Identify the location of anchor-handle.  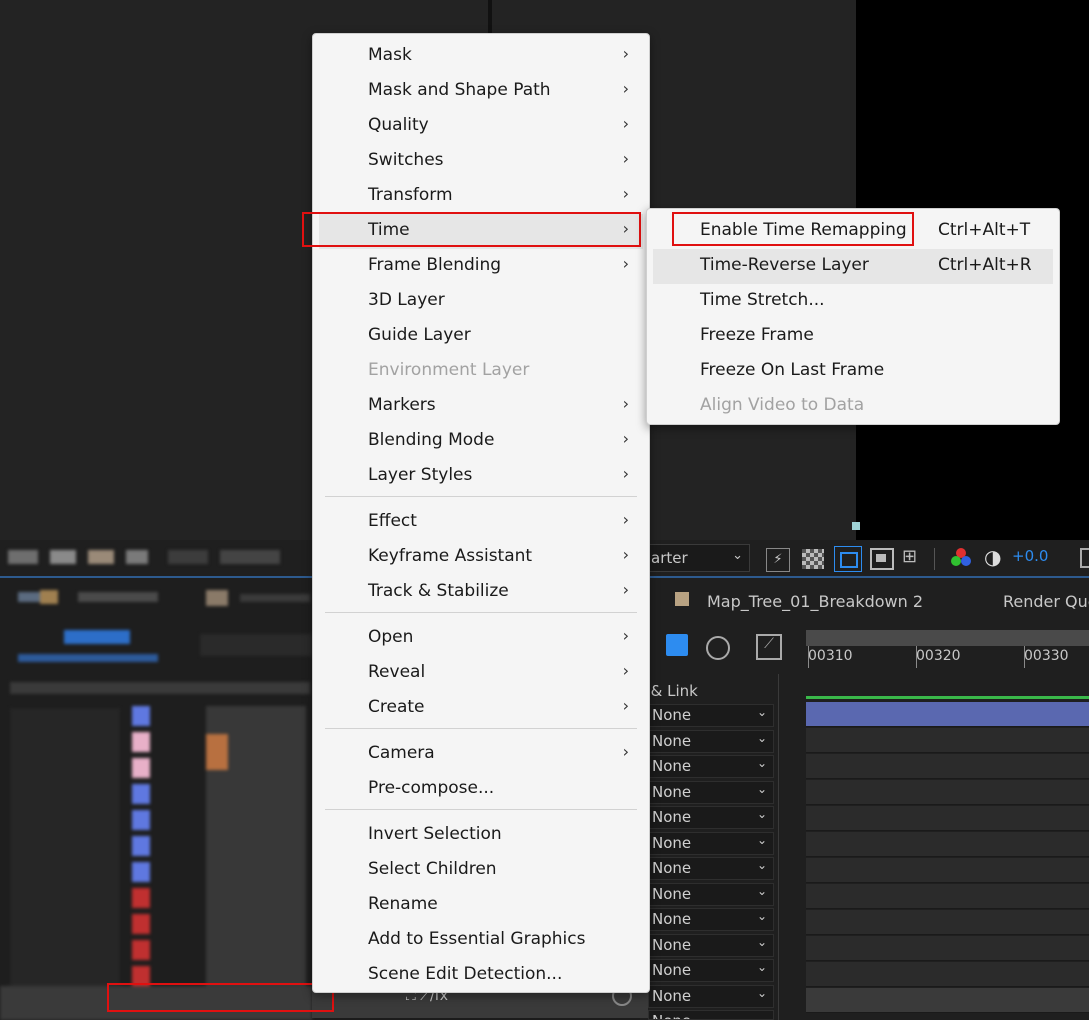
(856, 526).